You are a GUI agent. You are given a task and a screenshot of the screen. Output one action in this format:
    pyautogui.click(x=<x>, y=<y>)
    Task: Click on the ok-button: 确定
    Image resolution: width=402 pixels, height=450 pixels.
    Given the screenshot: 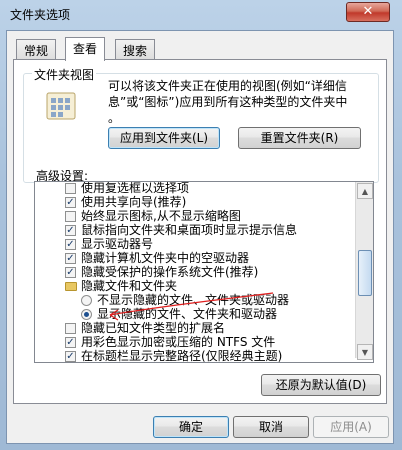 What is the action you would take?
    pyautogui.click(x=191, y=427)
    